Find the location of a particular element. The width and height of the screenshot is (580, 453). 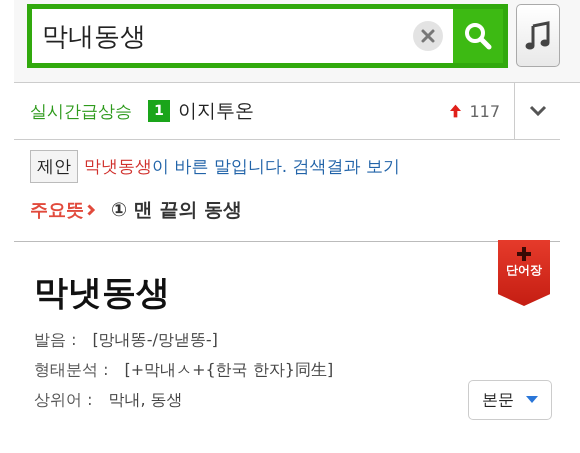

main-meaning-label: 주요뜻 is located at coordinates (57, 210).